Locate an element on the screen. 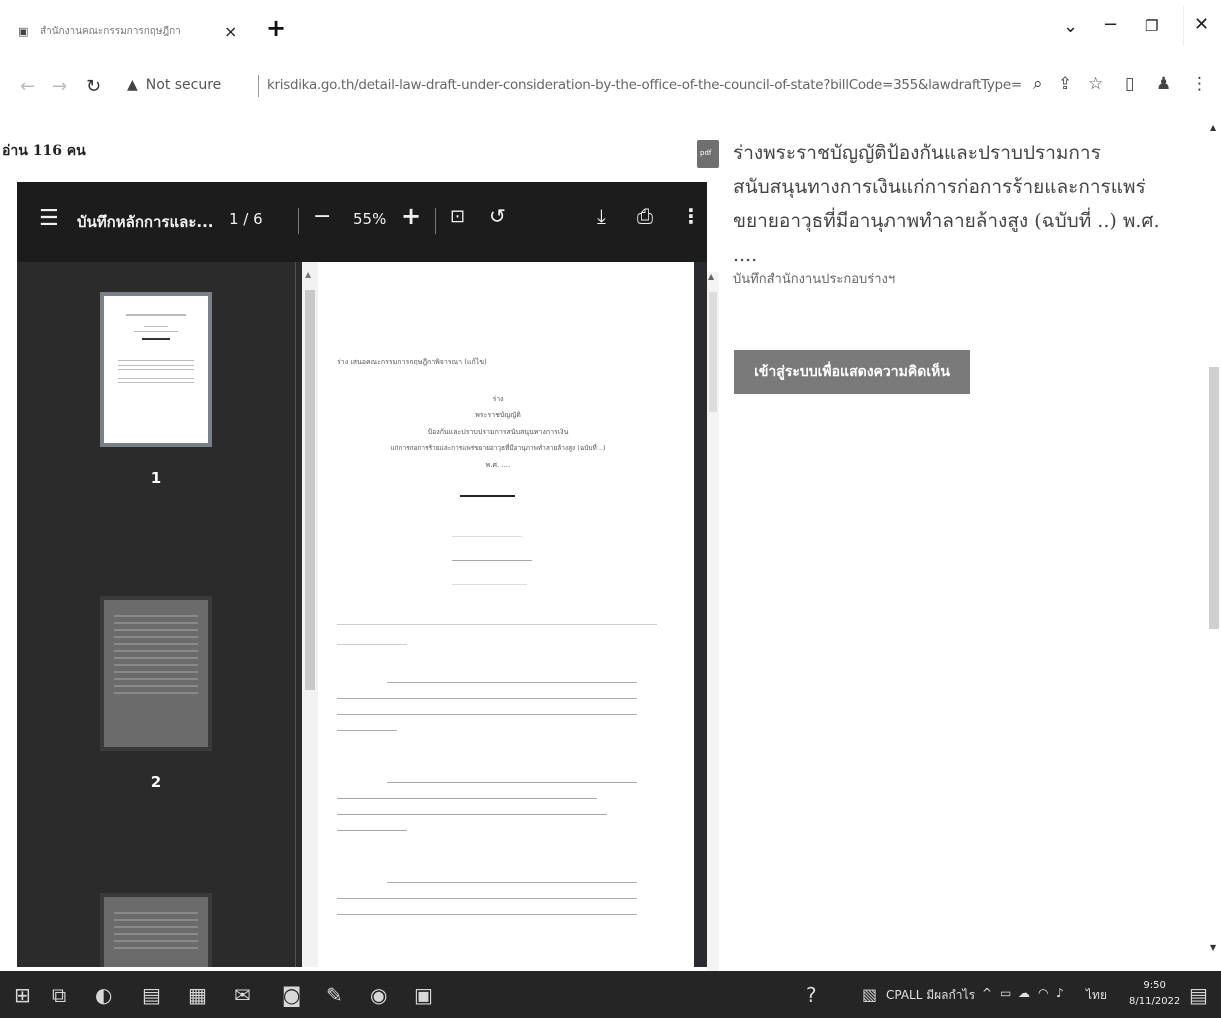 Image resolution: width=1221 pixels, height=1018 pixels. window-control-divider is located at coordinates (1183, 26).